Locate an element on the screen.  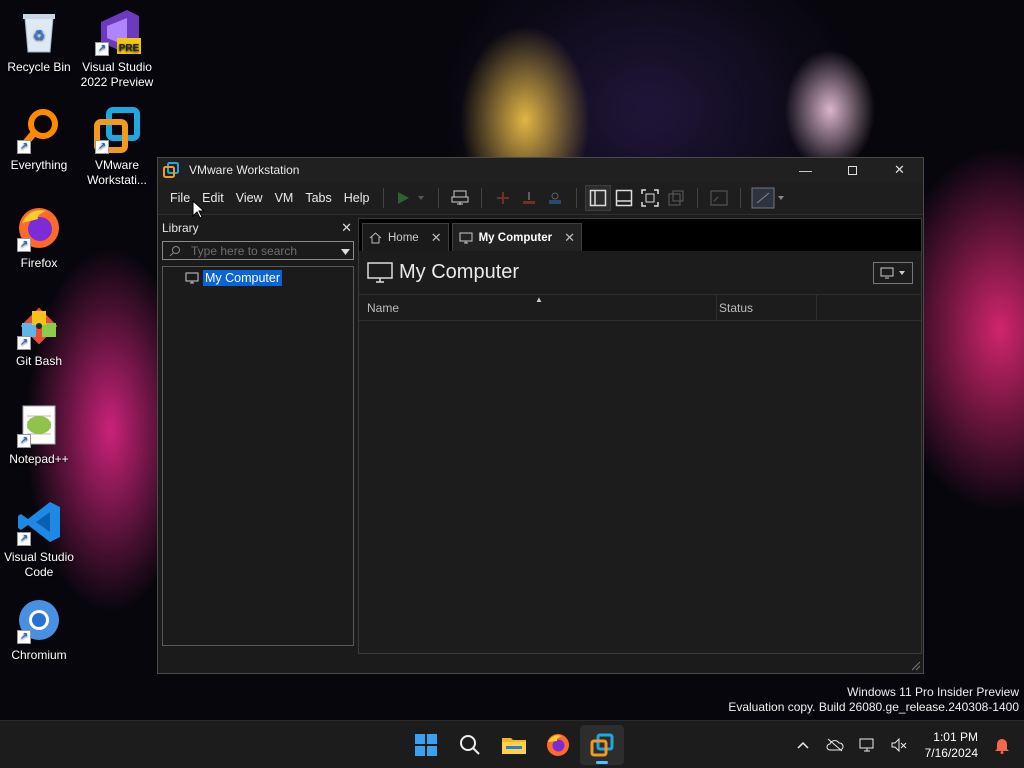
menu-tabs: Tabs is located at coordinates (318, 198).